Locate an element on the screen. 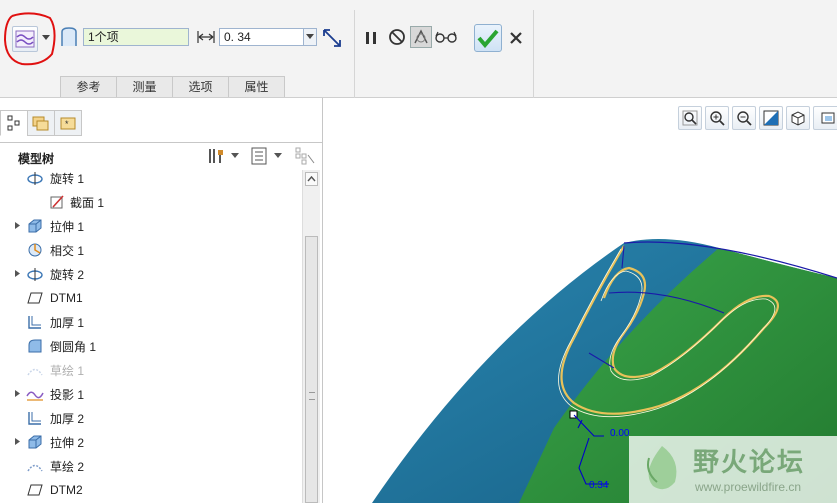  tree-item-label: 拉伸 2 is located at coordinates (67, 442).